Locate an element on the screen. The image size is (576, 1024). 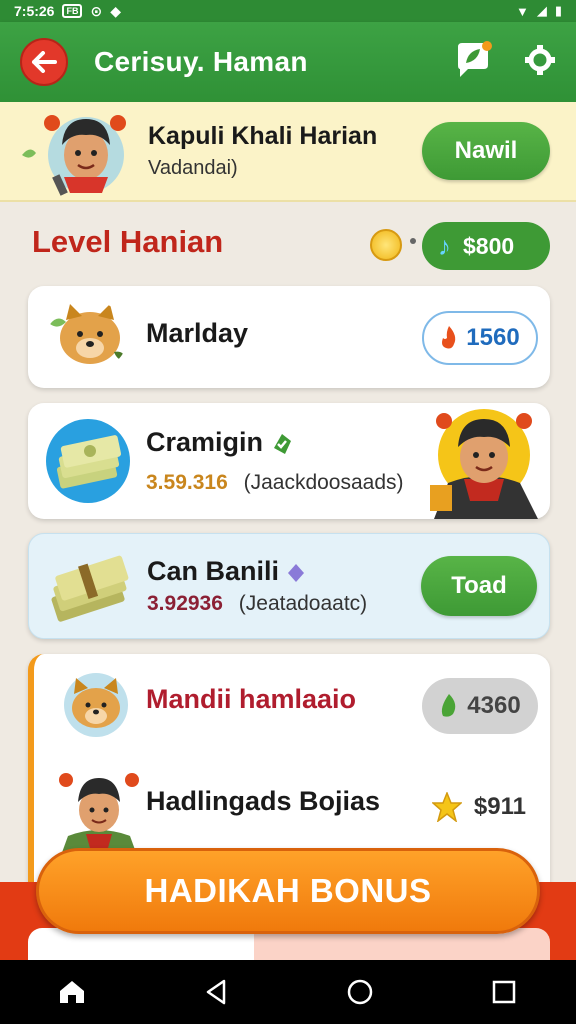
list-item: Marlday 1560 is located at coordinates (289, 337).